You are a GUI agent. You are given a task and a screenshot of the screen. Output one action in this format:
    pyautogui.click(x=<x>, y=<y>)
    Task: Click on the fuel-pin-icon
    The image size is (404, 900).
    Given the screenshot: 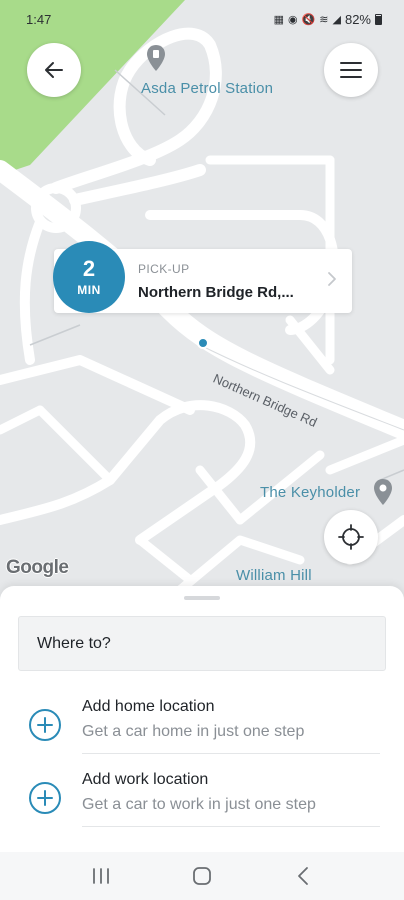 What is the action you would take?
    pyautogui.click(x=156, y=58)
    